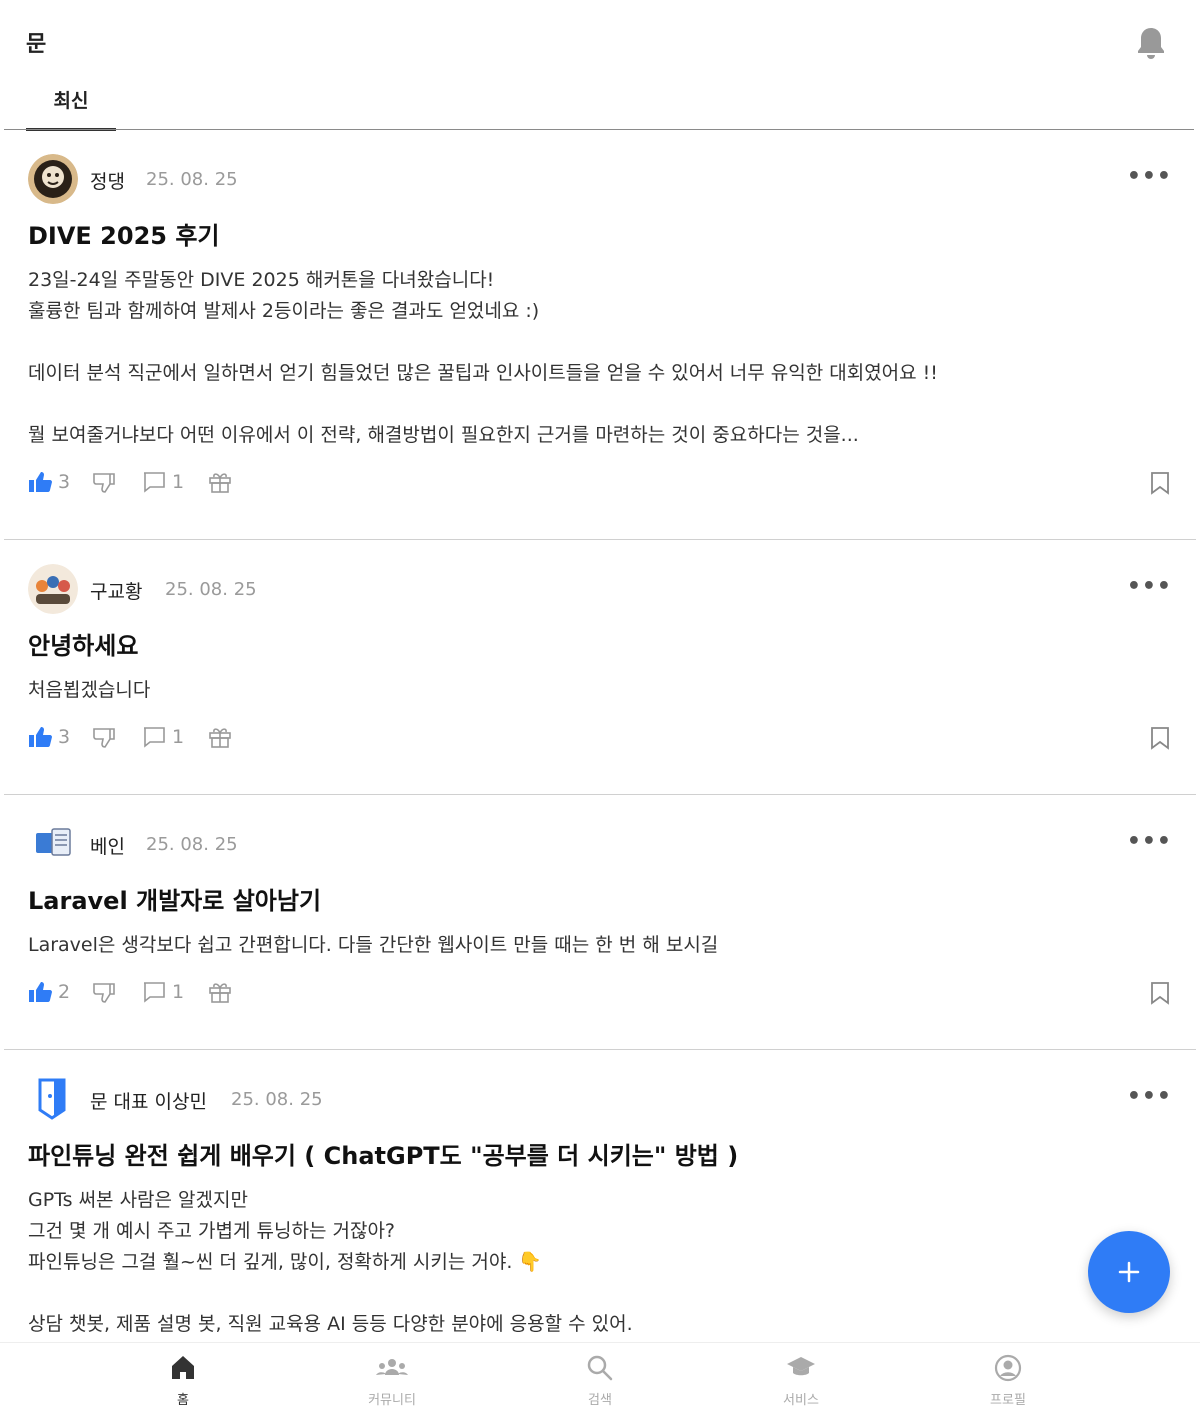 The width and height of the screenshot is (1200, 1414). Describe the element at coordinates (600, 1104) in the screenshot. I see `post-header: 문 대표 이상민 25. 08. 25 •••` at that location.